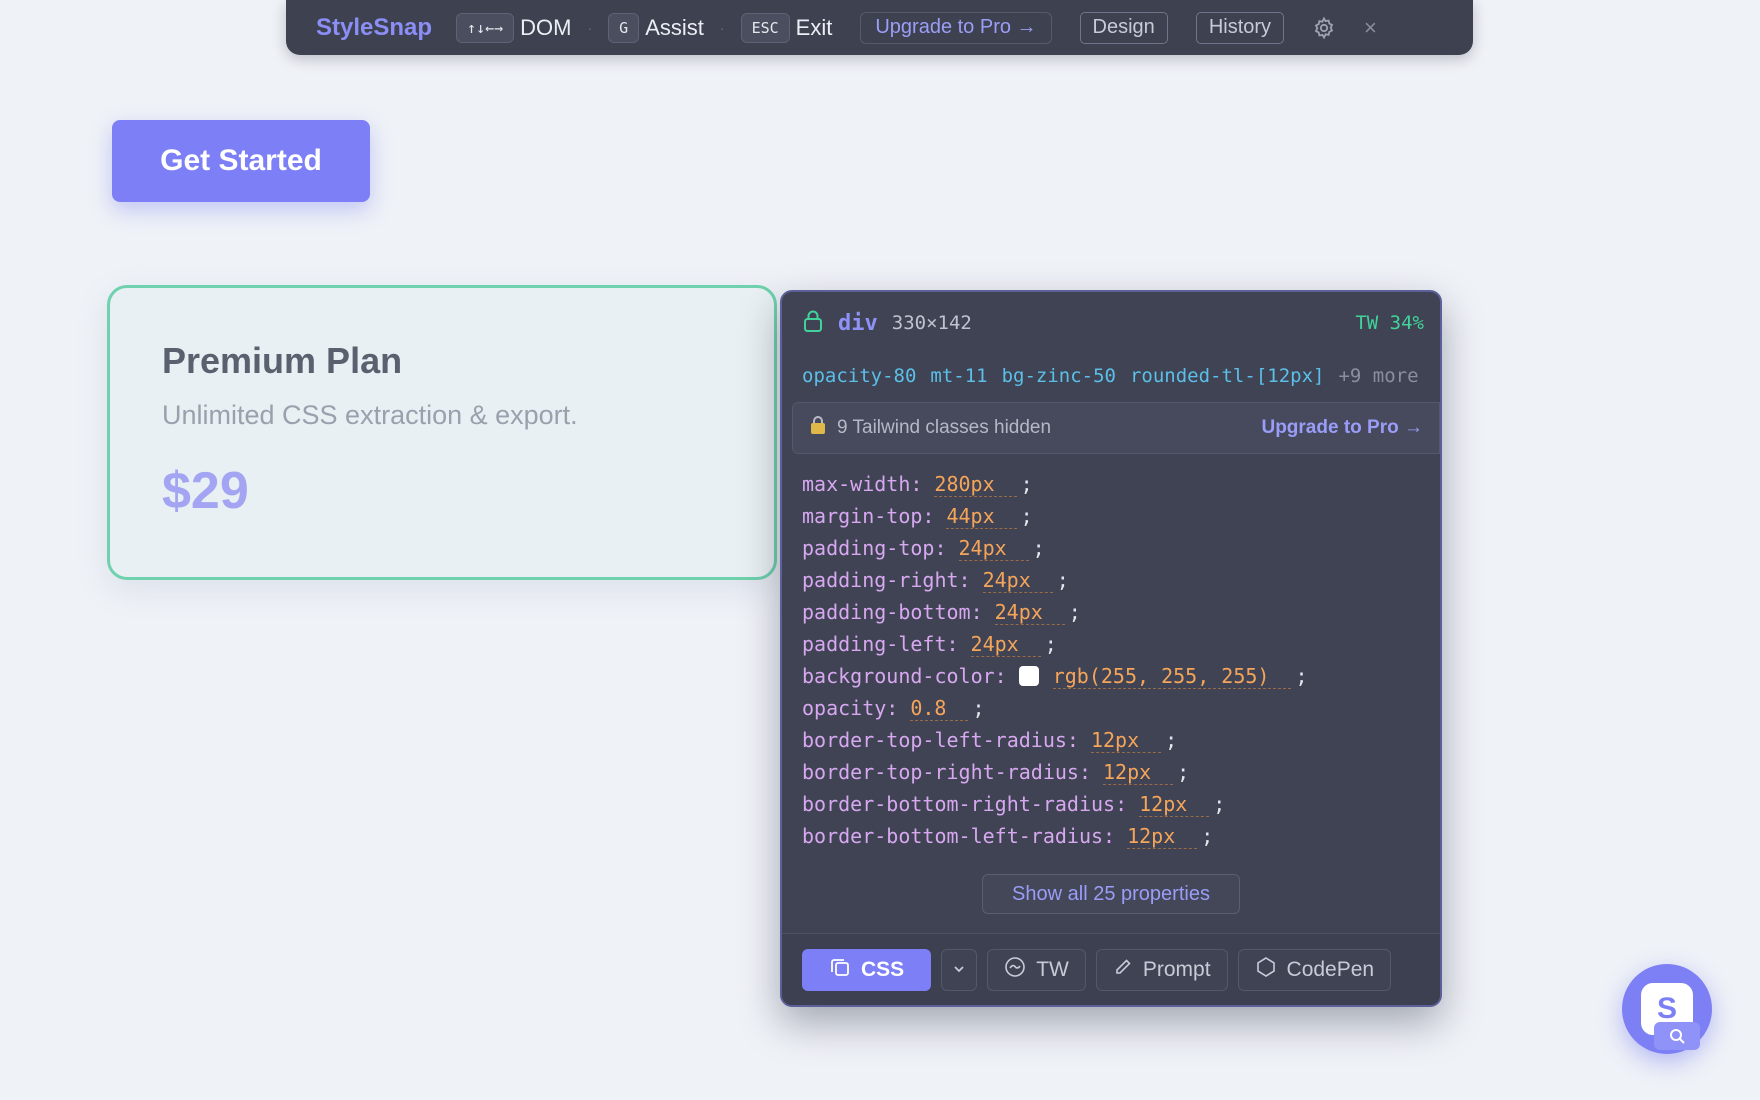 This screenshot has height=1100, width=1760. What do you see at coordinates (1059, 376) in the screenshot?
I see `class-chip: bg-zinc-50` at bounding box center [1059, 376].